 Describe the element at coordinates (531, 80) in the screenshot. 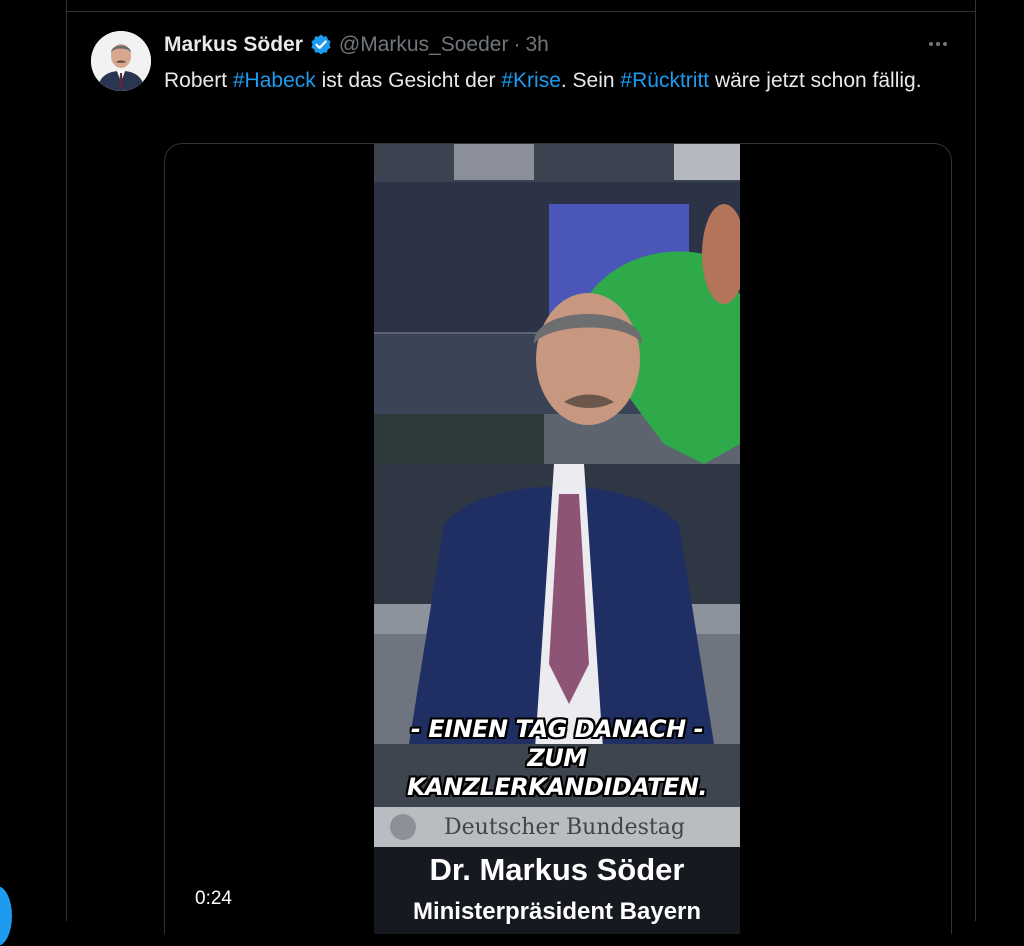

I see `hashtag-krise: #Krise` at that location.